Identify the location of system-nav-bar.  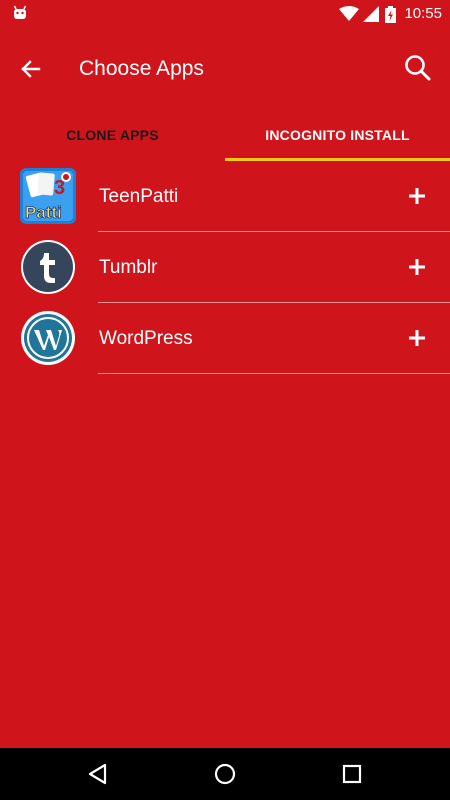
(225, 774).